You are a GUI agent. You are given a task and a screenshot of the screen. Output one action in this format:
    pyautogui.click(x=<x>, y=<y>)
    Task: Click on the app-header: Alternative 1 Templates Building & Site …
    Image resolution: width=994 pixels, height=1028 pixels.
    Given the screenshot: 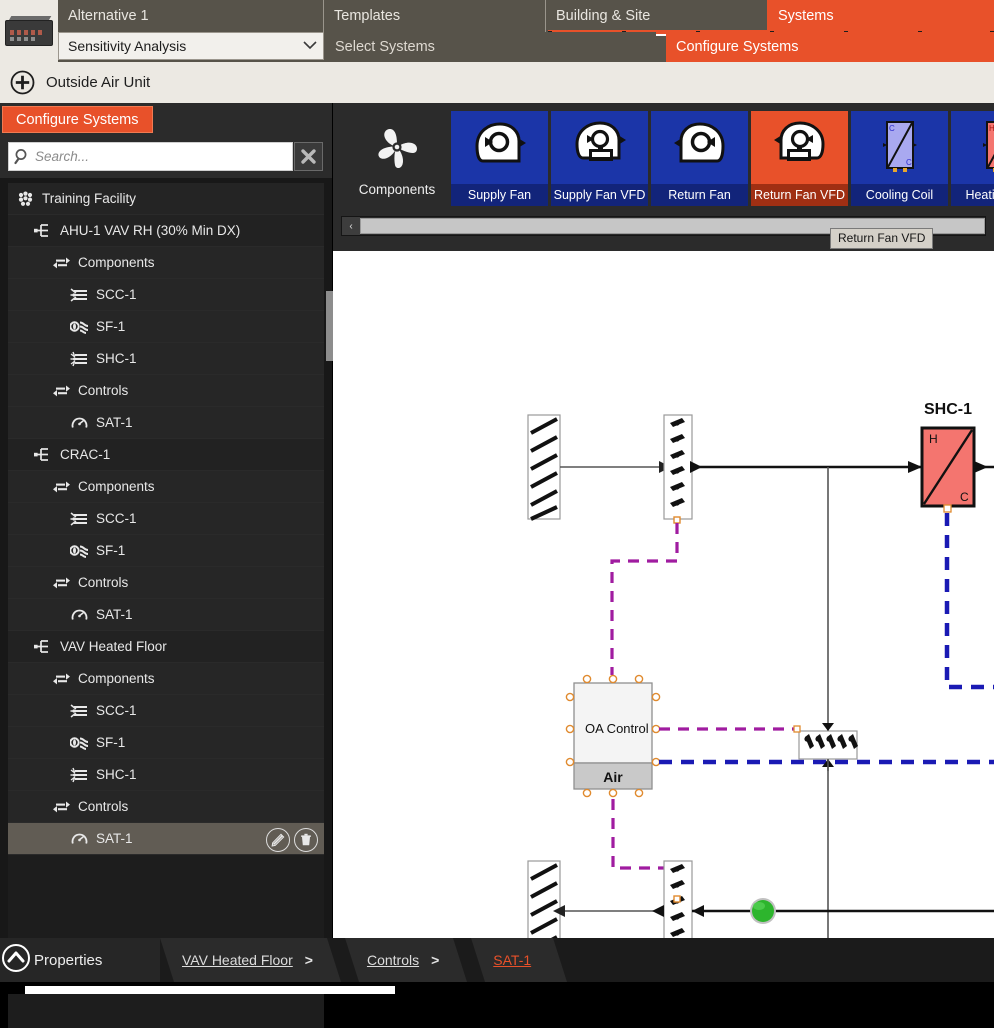 What is the action you would take?
    pyautogui.click(x=497, y=31)
    